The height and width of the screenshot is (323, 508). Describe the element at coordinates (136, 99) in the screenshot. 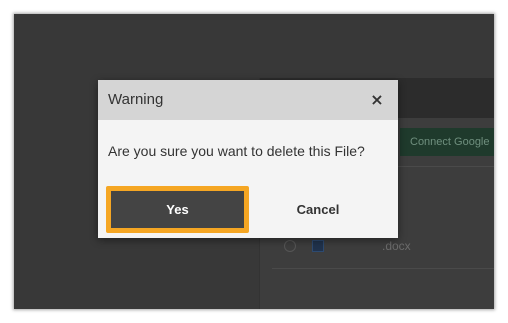

I see `dialog-title: Warning` at that location.